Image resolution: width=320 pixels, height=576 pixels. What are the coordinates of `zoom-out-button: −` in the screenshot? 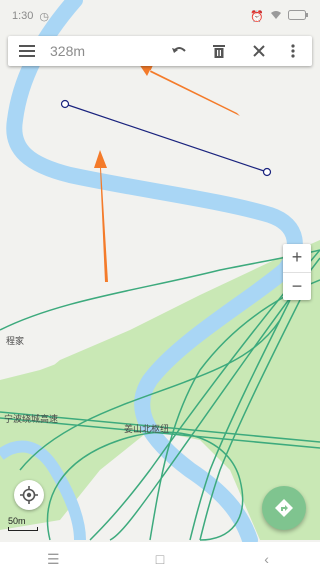 It's located at (297, 286).